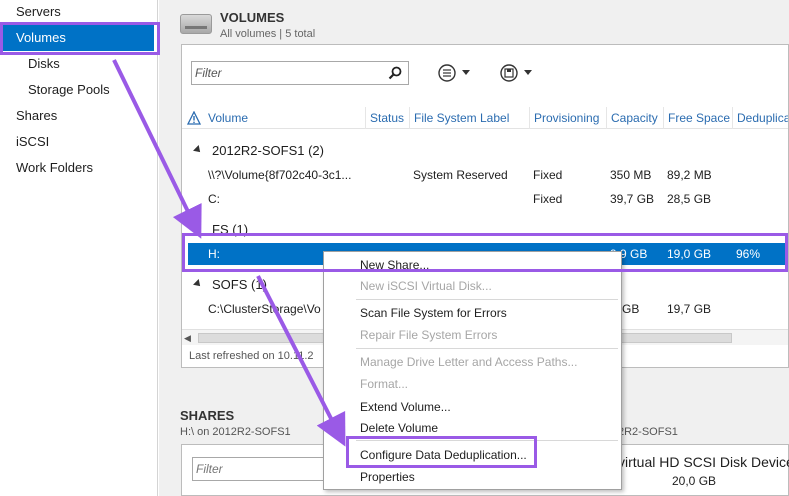 This screenshot has height=496, width=789. I want to click on sidebar-item-disks: Disks, so click(44, 64).